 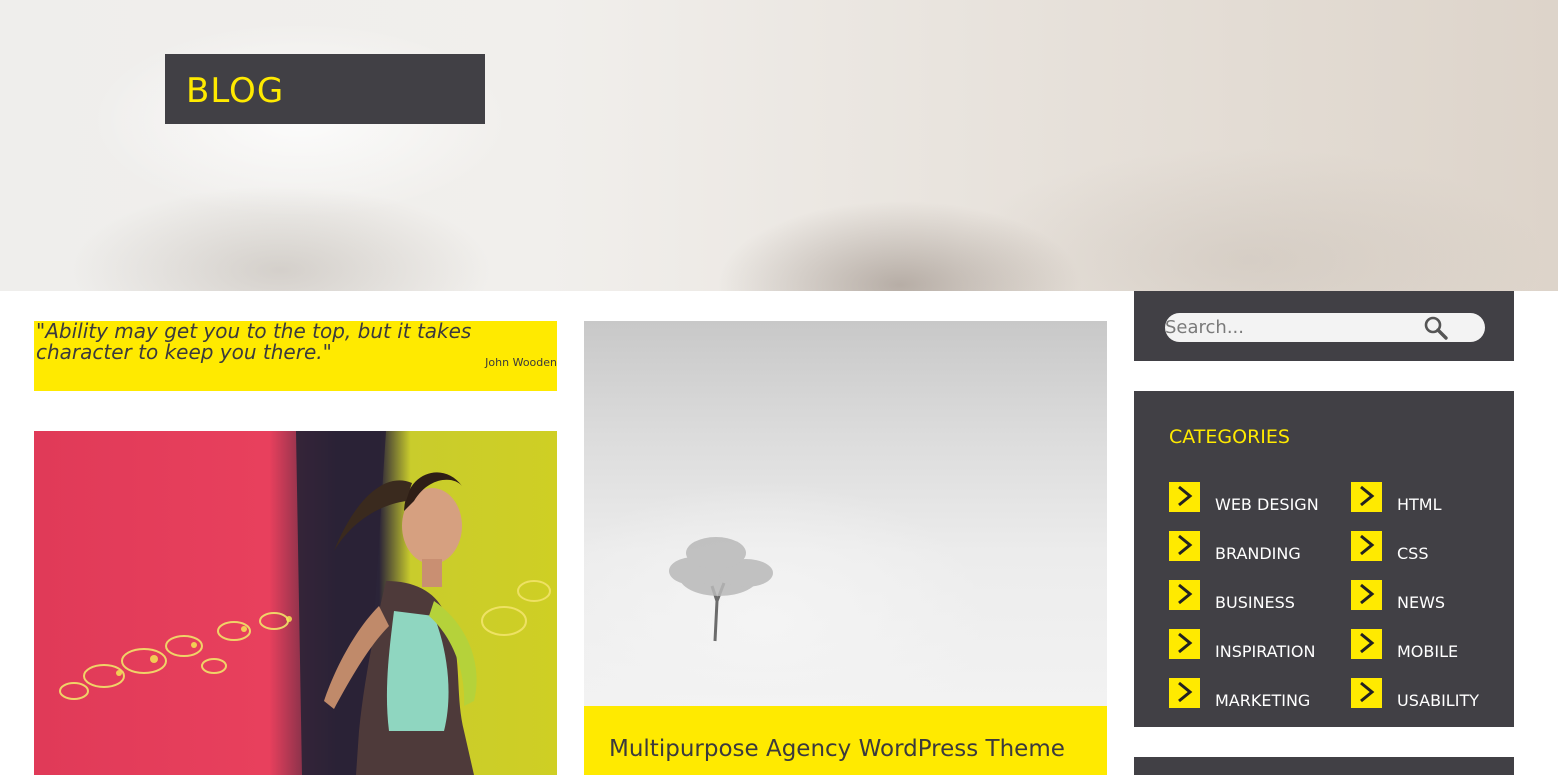 I want to click on post-caption: Multipurpose Agency WordPress Theme, so click(x=845, y=740).